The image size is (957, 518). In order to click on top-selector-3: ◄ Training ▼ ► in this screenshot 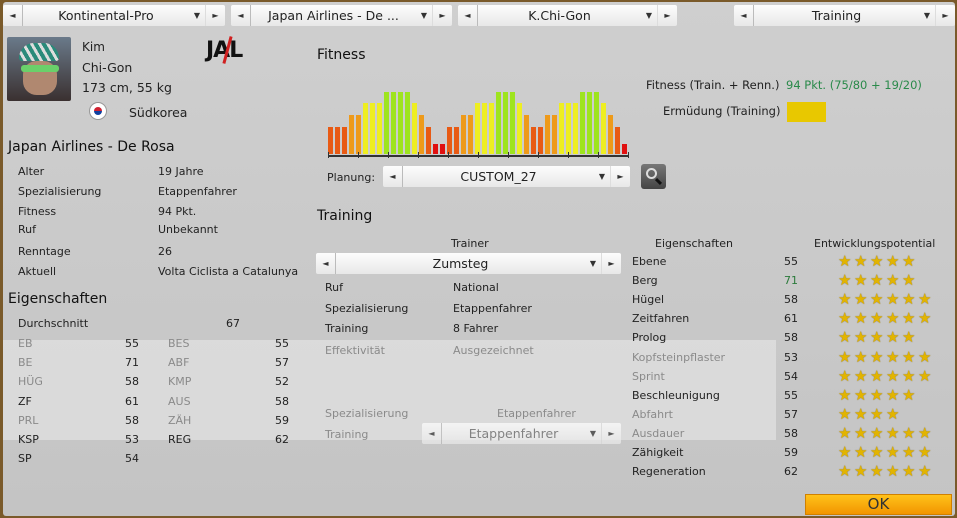, I will do `click(844, 15)`.